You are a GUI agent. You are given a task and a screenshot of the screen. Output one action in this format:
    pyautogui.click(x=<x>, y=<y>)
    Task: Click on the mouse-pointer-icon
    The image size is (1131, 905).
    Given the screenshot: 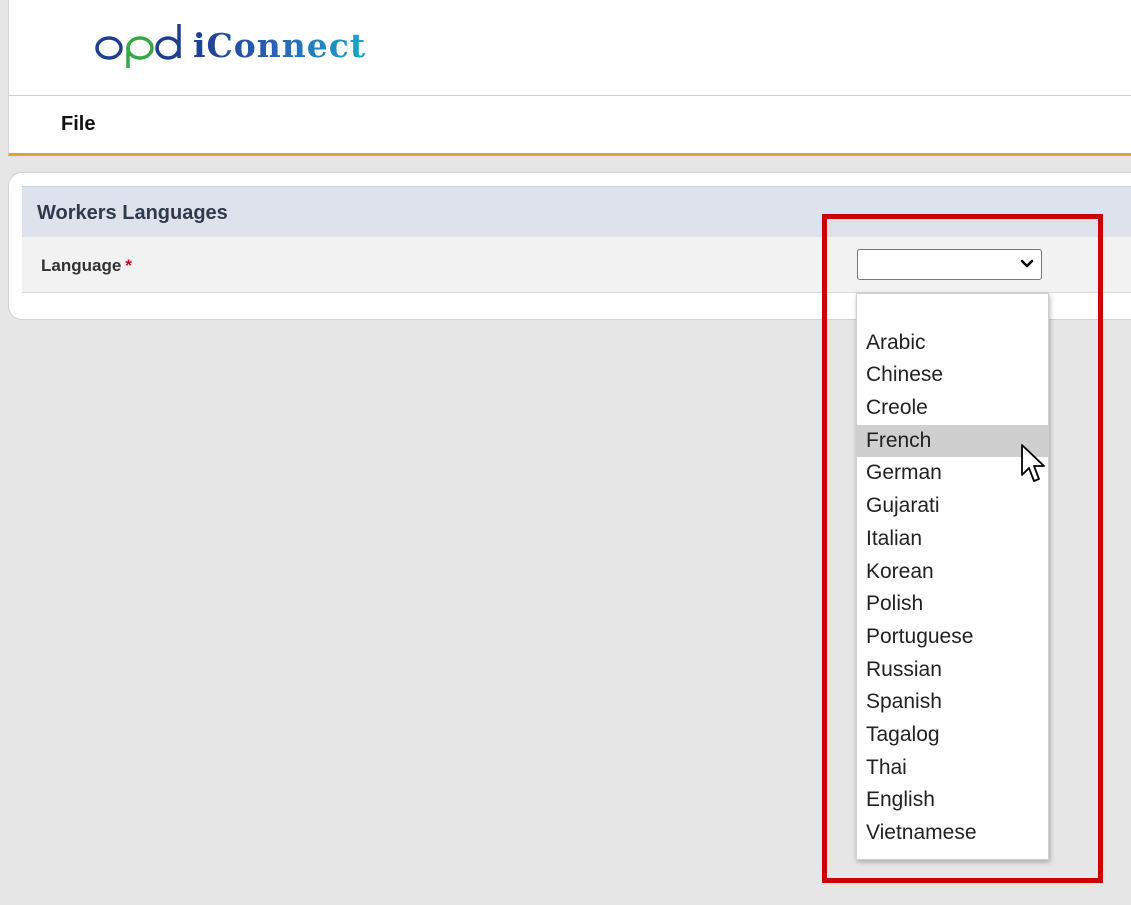 What is the action you would take?
    pyautogui.click(x=1033, y=463)
    